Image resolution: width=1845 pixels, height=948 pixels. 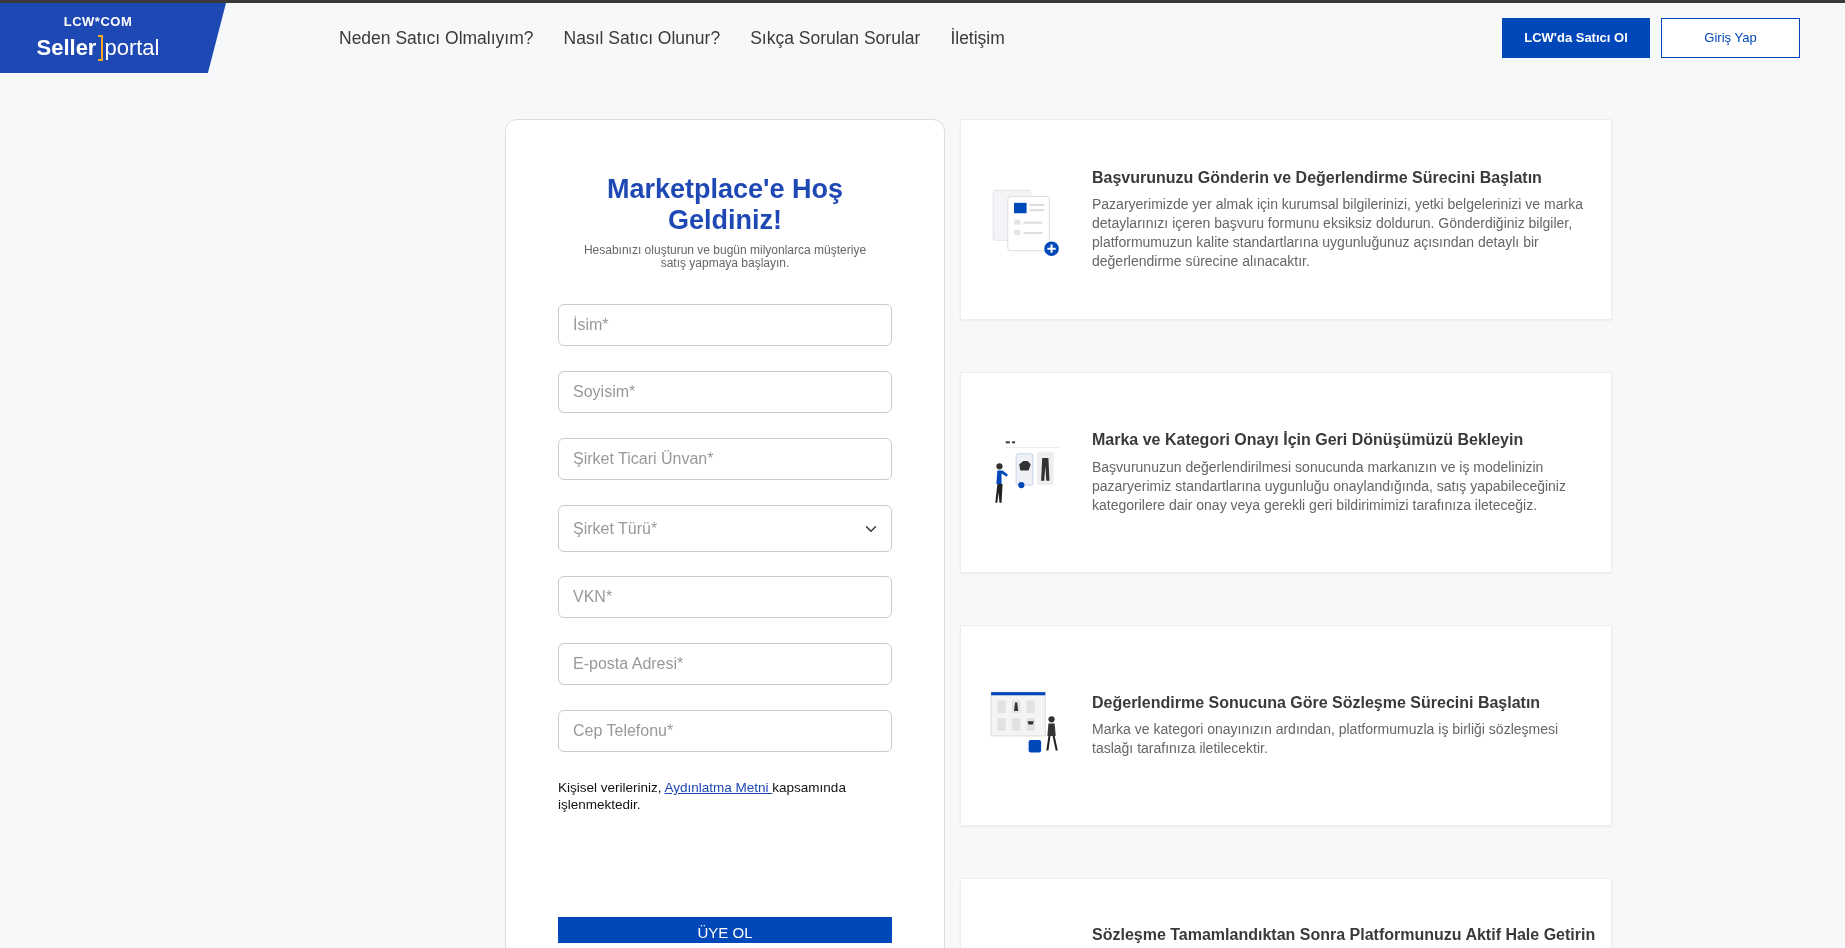 I want to click on input-field: Cep Telefonu*, so click(x=725, y=731).